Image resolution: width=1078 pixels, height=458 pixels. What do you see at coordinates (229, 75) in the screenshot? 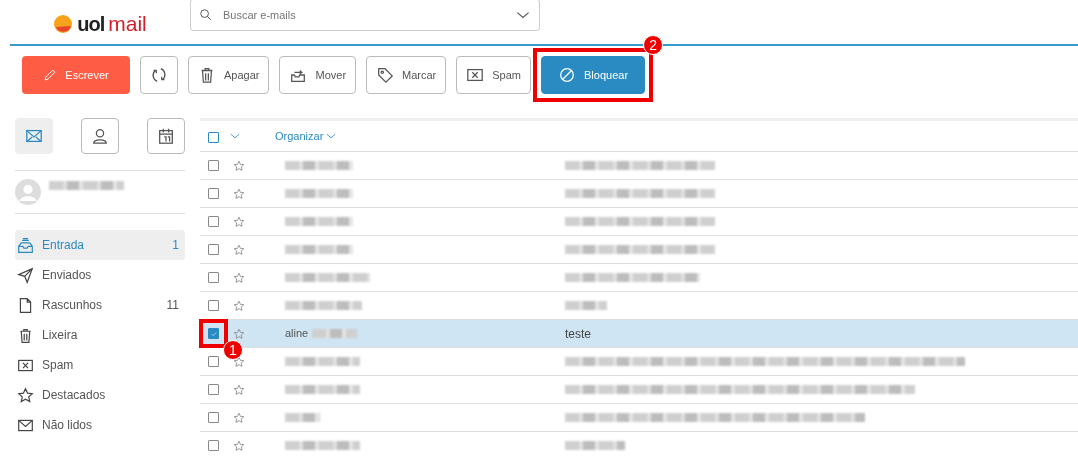
I see `trash-button: Apagar` at bounding box center [229, 75].